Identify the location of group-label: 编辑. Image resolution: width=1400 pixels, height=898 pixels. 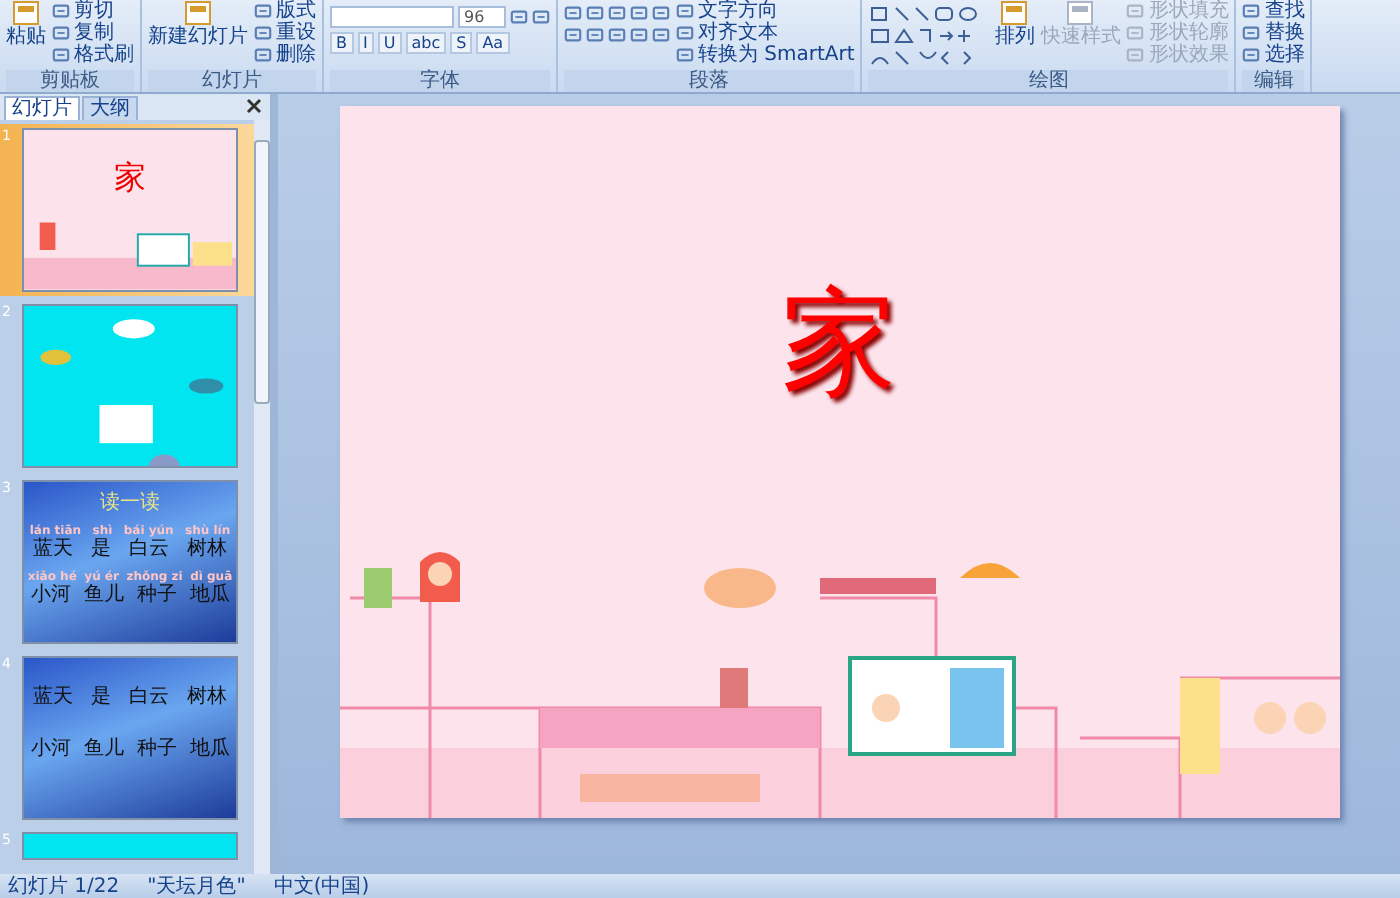
(1273, 81).